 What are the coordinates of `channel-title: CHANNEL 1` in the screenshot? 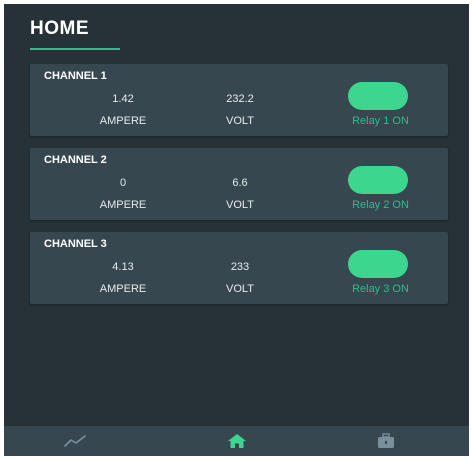 It's located at (75, 76).